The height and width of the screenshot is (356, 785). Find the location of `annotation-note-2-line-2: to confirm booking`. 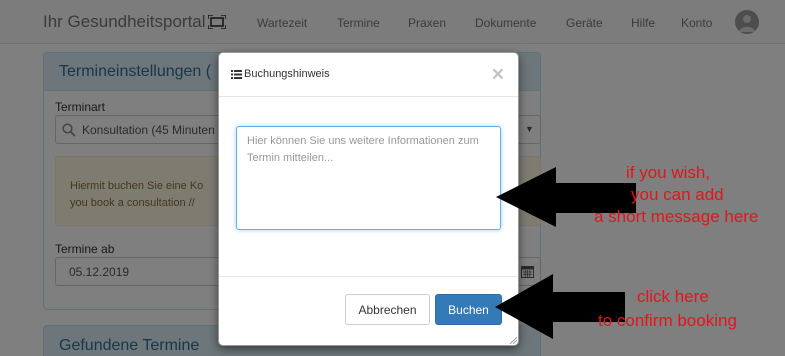

annotation-note-2-line-2: to confirm booking is located at coordinates (667, 320).